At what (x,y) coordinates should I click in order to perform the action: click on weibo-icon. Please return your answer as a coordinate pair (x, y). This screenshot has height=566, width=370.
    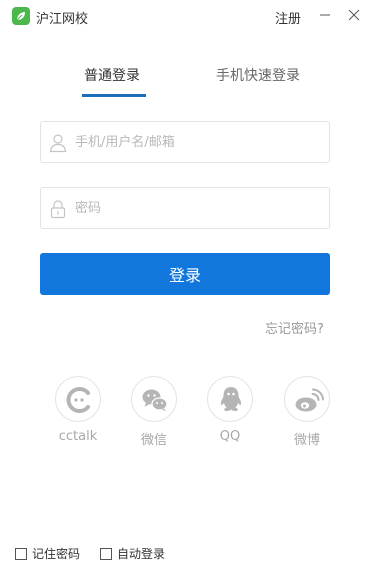
    Looking at the image, I should click on (307, 399).